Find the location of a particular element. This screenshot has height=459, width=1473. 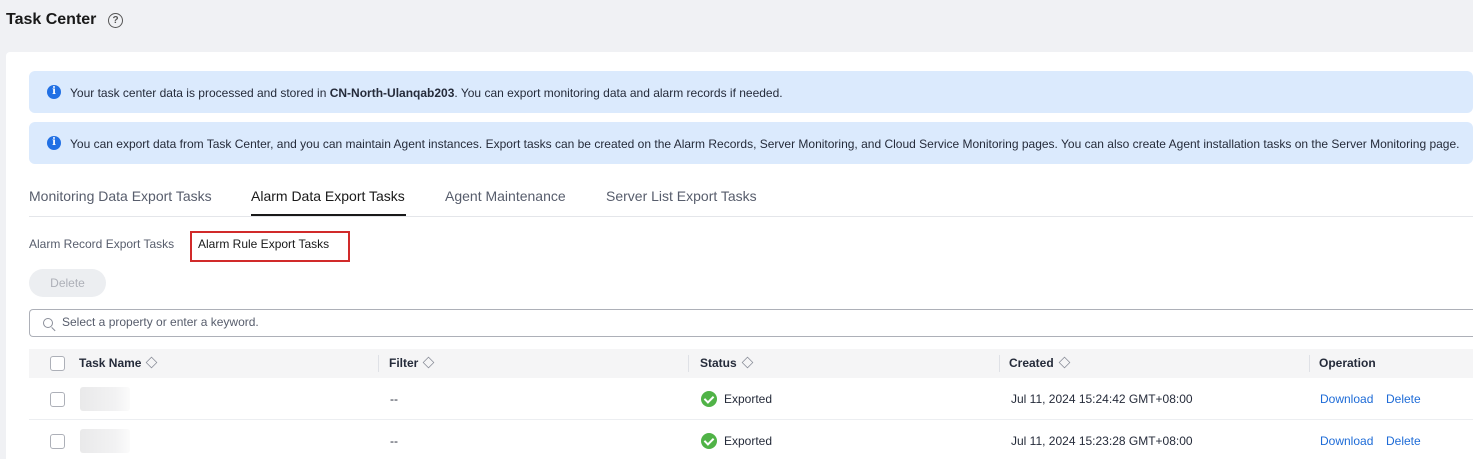

tab-server-list-export: Server List Export Tasks is located at coordinates (681, 196).